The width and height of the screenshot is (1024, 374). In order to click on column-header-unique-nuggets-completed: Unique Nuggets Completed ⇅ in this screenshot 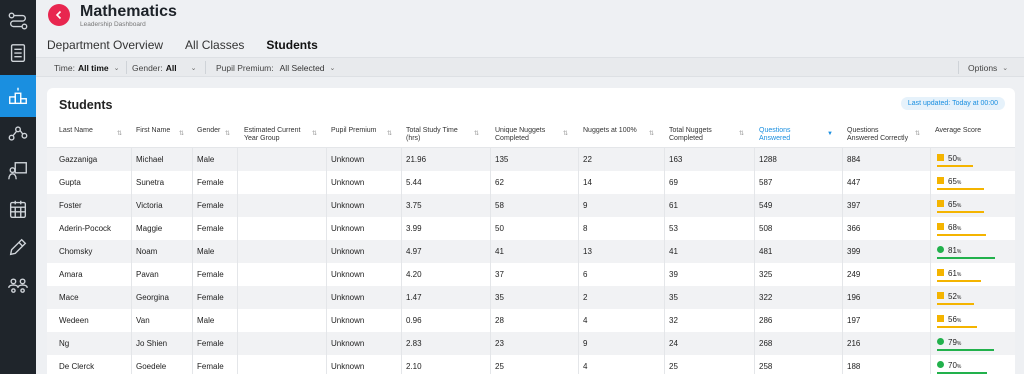, I will do `click(535, 134)`.